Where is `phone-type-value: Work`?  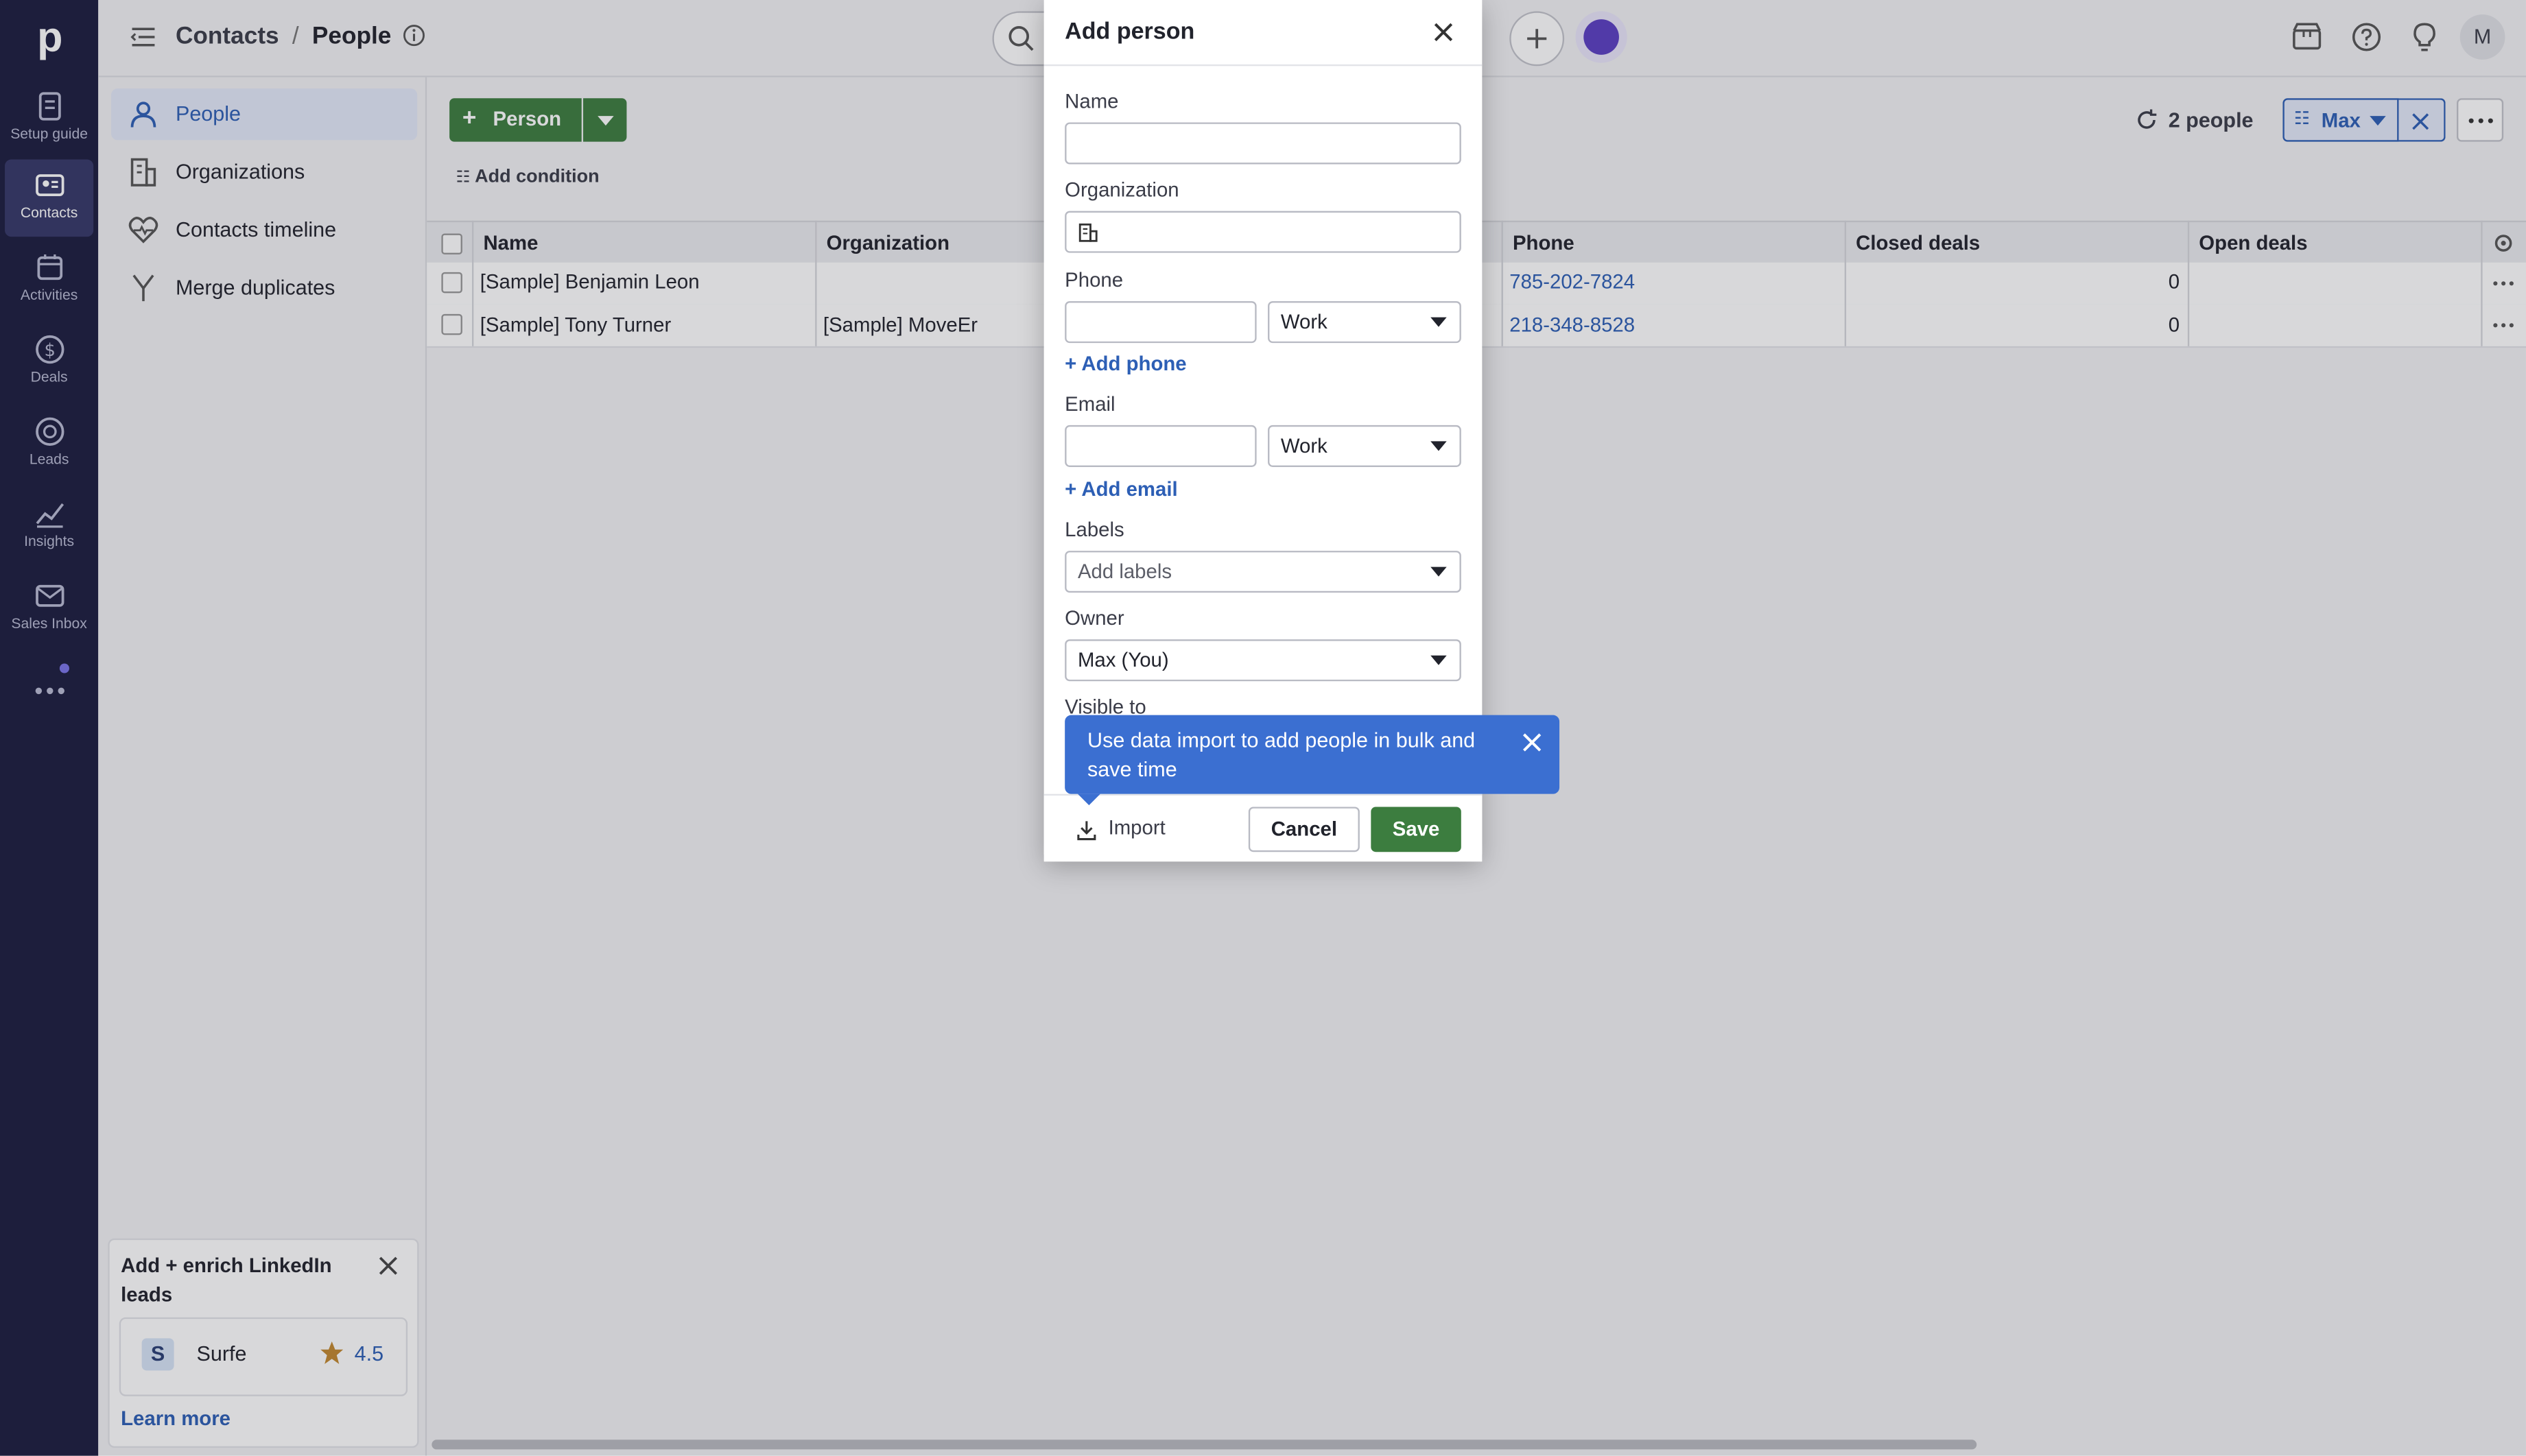
phone-type-value: Work is located at coordinates (1303, 322).